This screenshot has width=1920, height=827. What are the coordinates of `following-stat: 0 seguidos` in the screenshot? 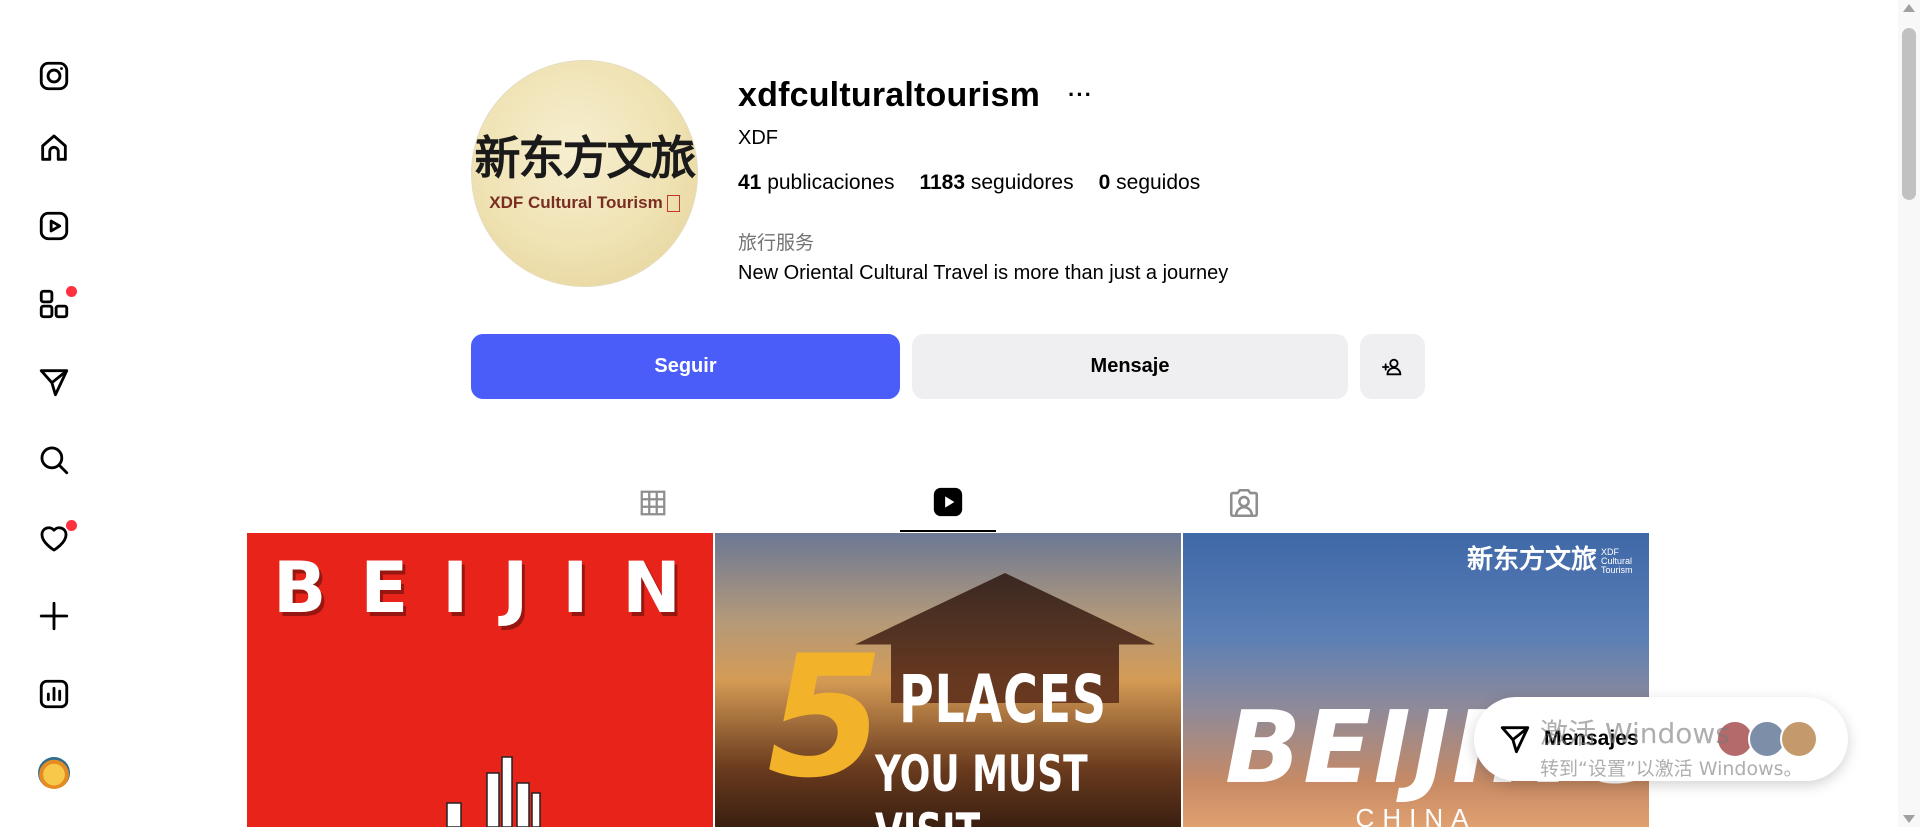 It's located at (1150, 183).